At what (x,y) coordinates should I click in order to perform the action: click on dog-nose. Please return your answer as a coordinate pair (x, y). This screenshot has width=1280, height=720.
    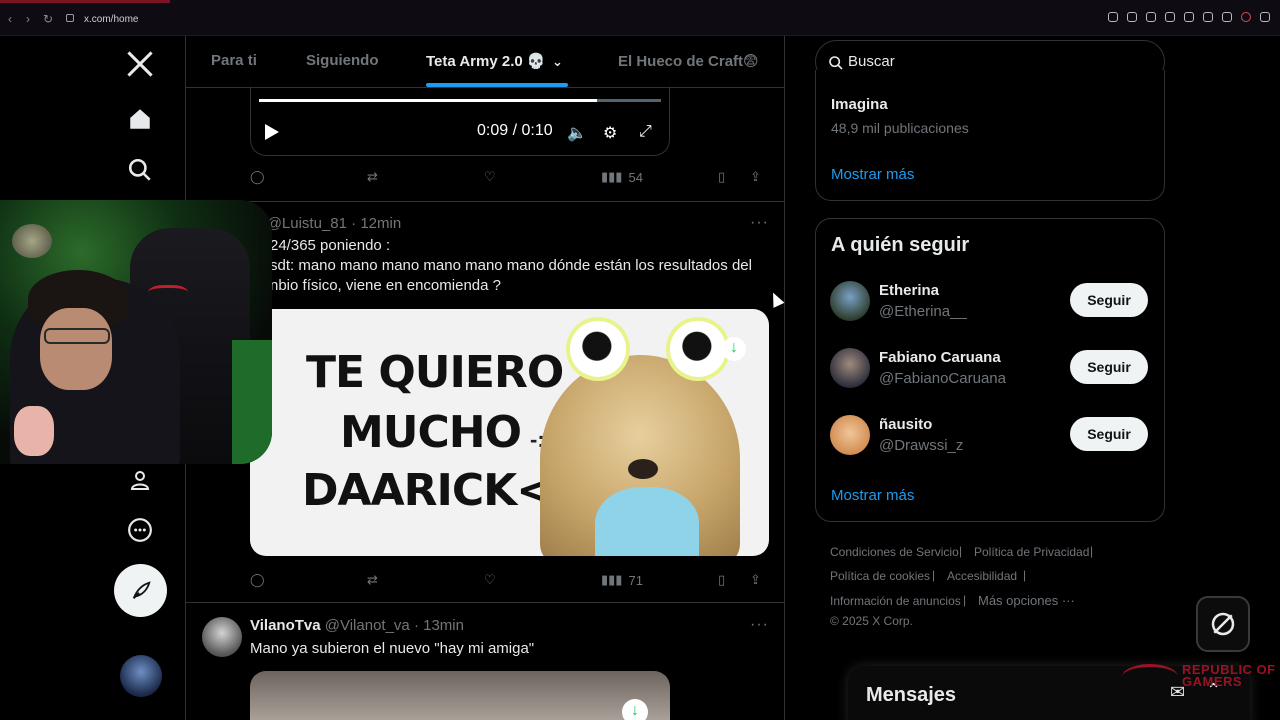
    Looking at the image, I should click on (643, 469).